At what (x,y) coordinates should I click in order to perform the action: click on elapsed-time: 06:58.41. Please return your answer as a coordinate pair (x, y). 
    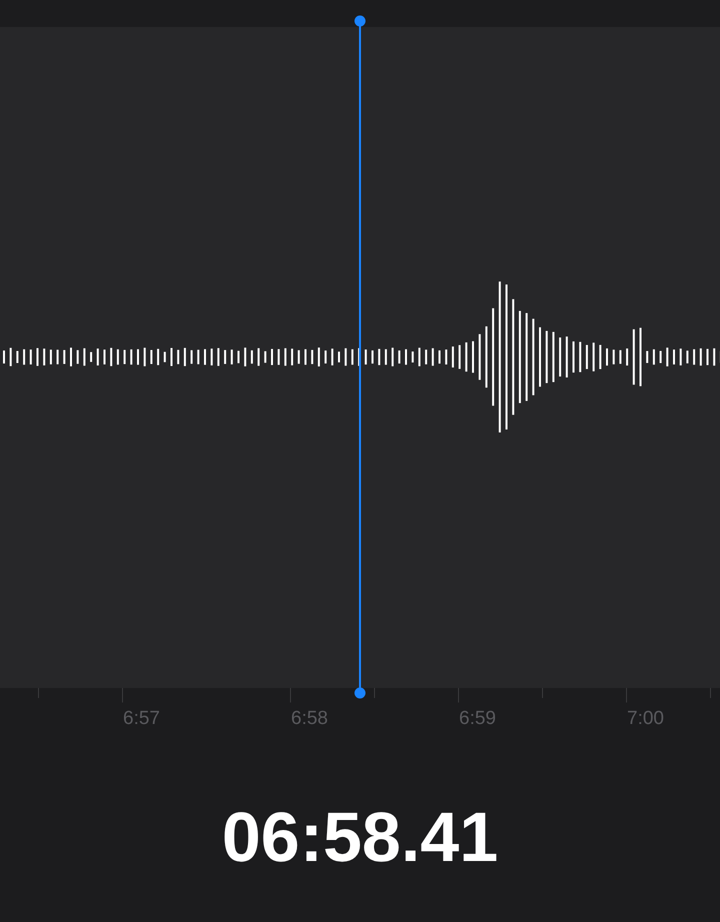
    Looking at the image, I should click on (360, 837).